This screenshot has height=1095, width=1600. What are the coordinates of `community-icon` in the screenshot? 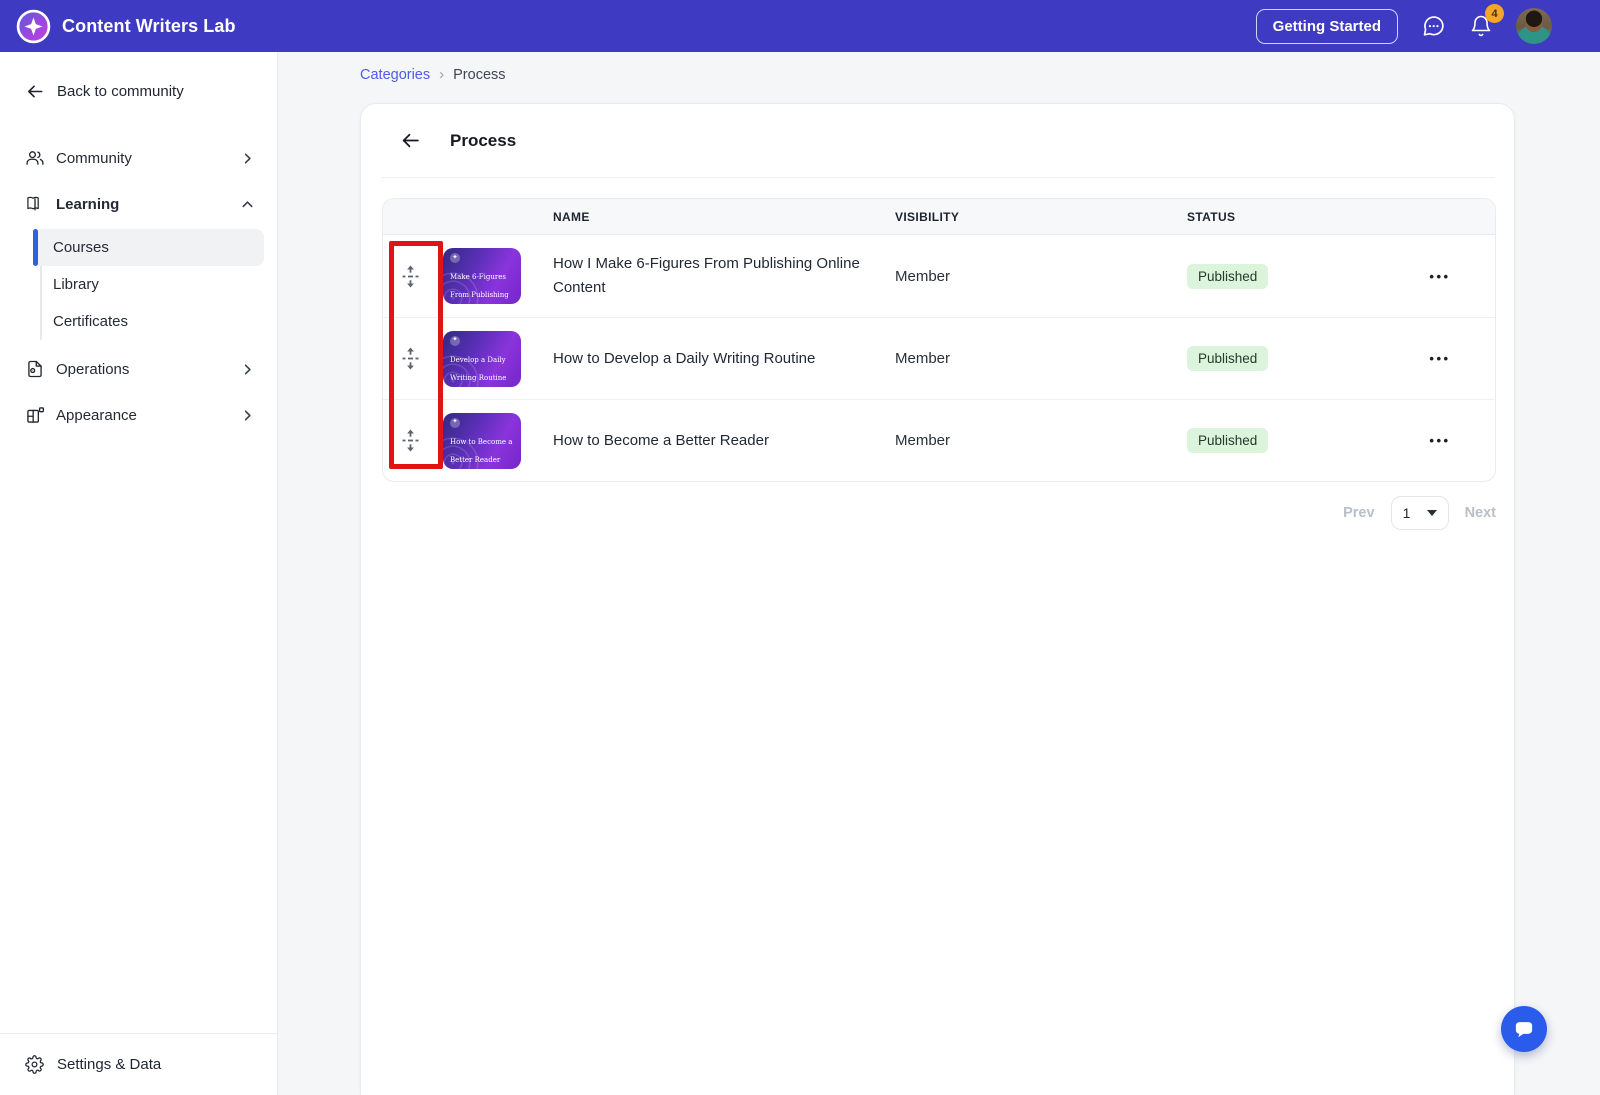 It's located at (35, 158).